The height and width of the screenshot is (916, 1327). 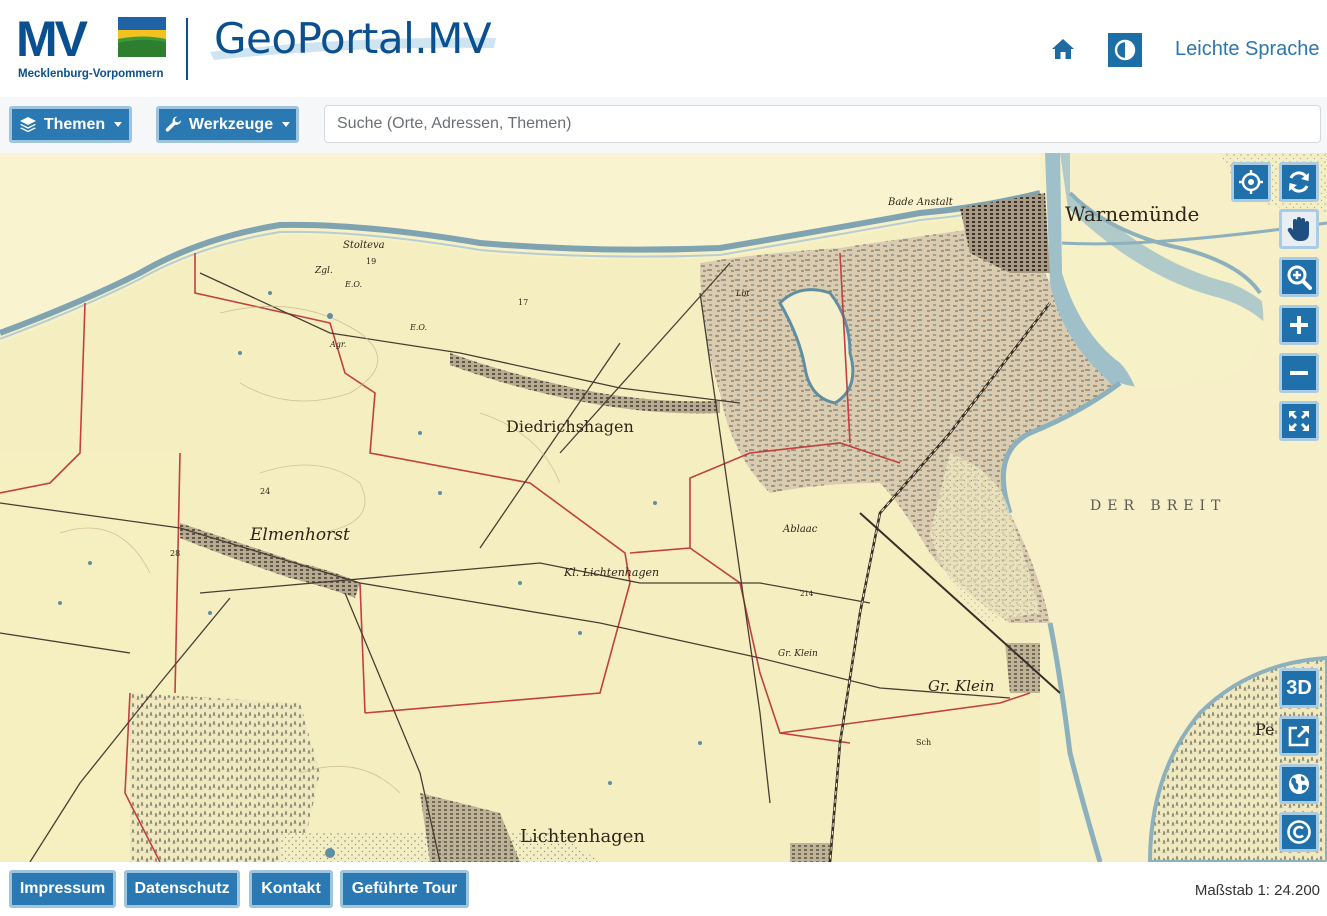 What do you see at coordinates (173, 124) in the screenshot?
I see `wrench-icon` at bounding box center [173, 124].